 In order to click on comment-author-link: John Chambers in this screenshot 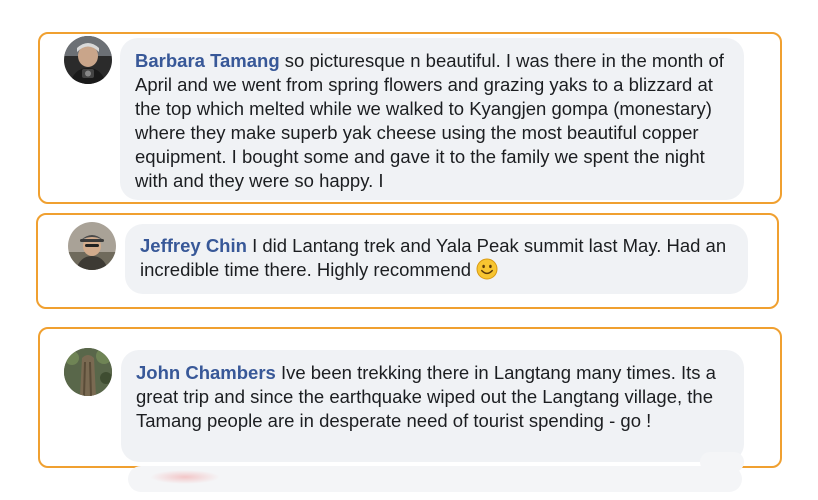, I will do `click(206, 372)`.